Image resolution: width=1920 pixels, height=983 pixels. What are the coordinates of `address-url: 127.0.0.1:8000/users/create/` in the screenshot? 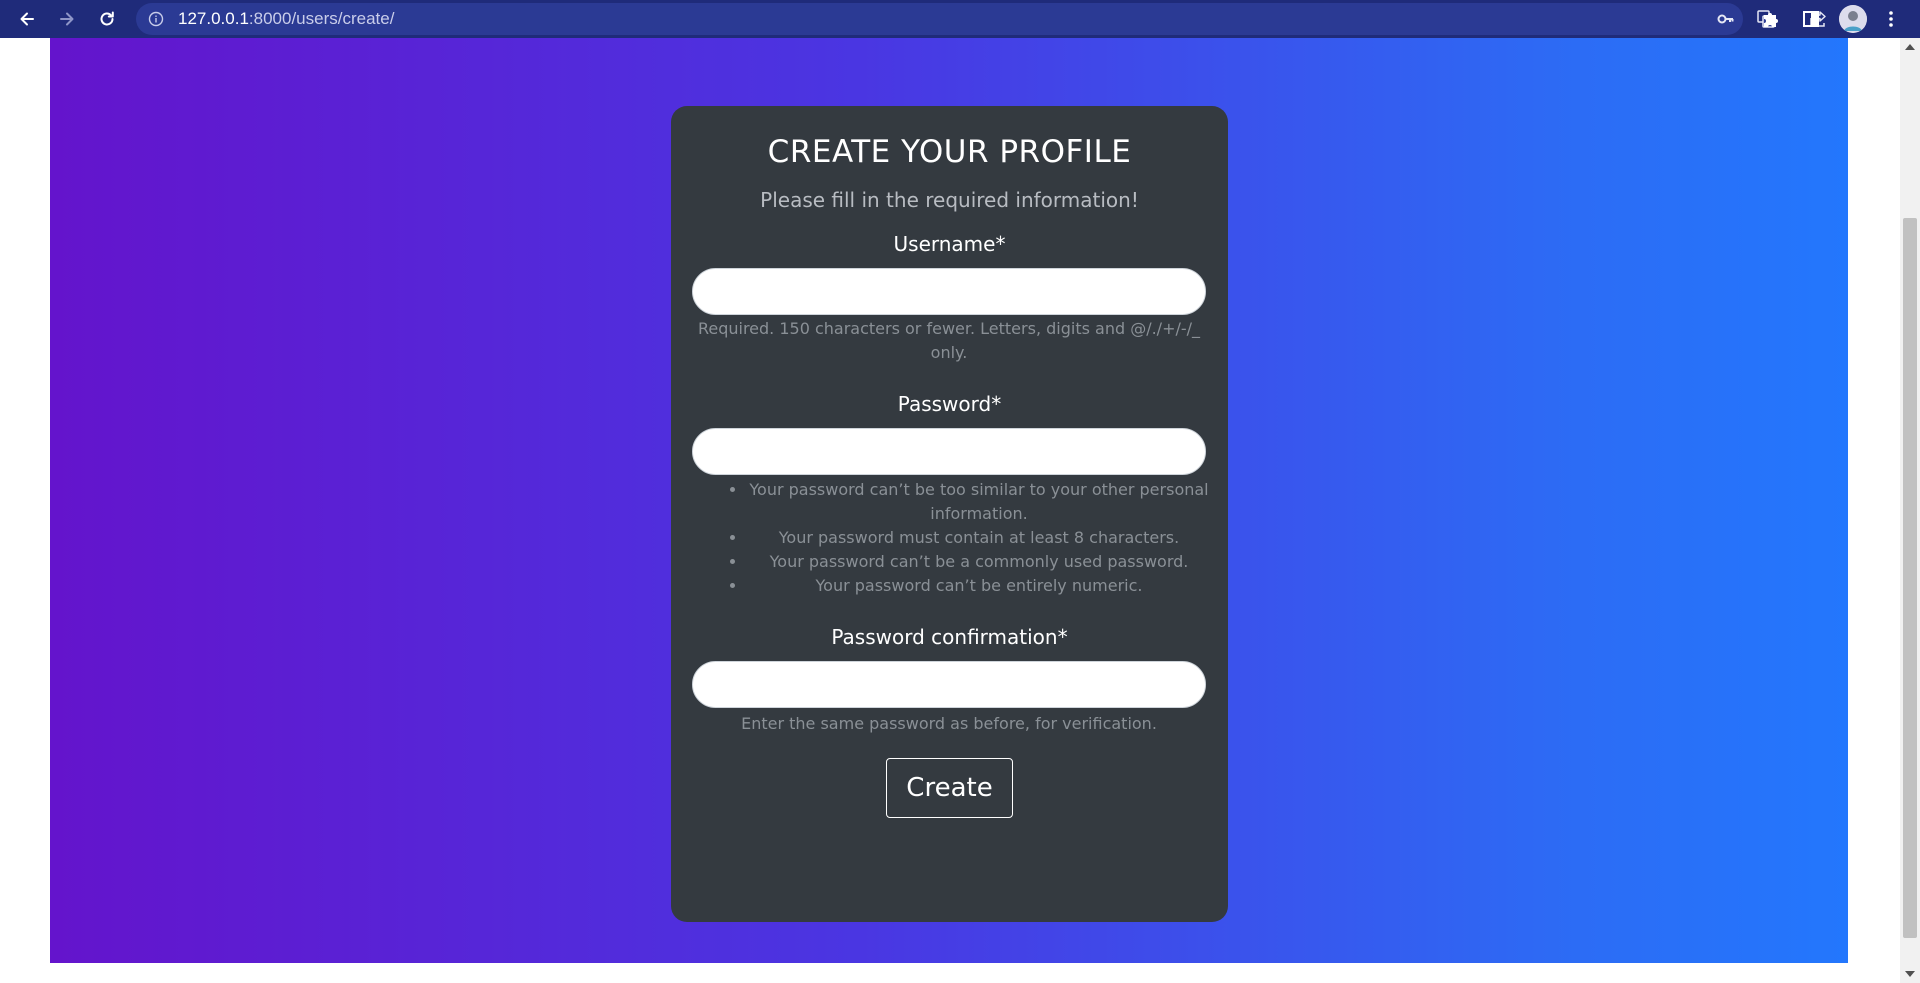 It's located at (286, 19).